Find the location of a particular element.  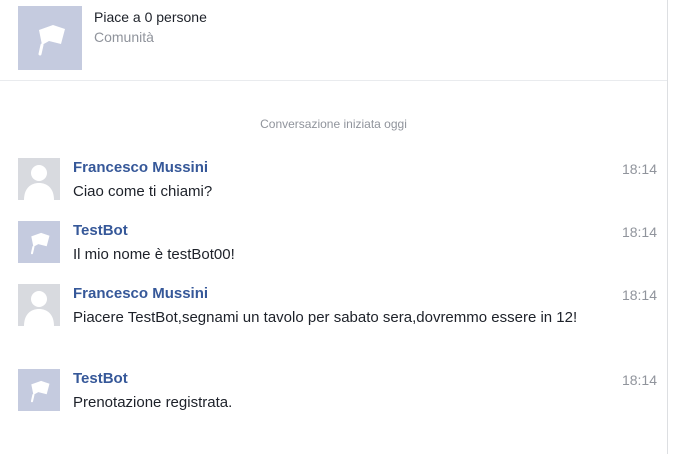

header-divider is located at coordinates (333, 80).